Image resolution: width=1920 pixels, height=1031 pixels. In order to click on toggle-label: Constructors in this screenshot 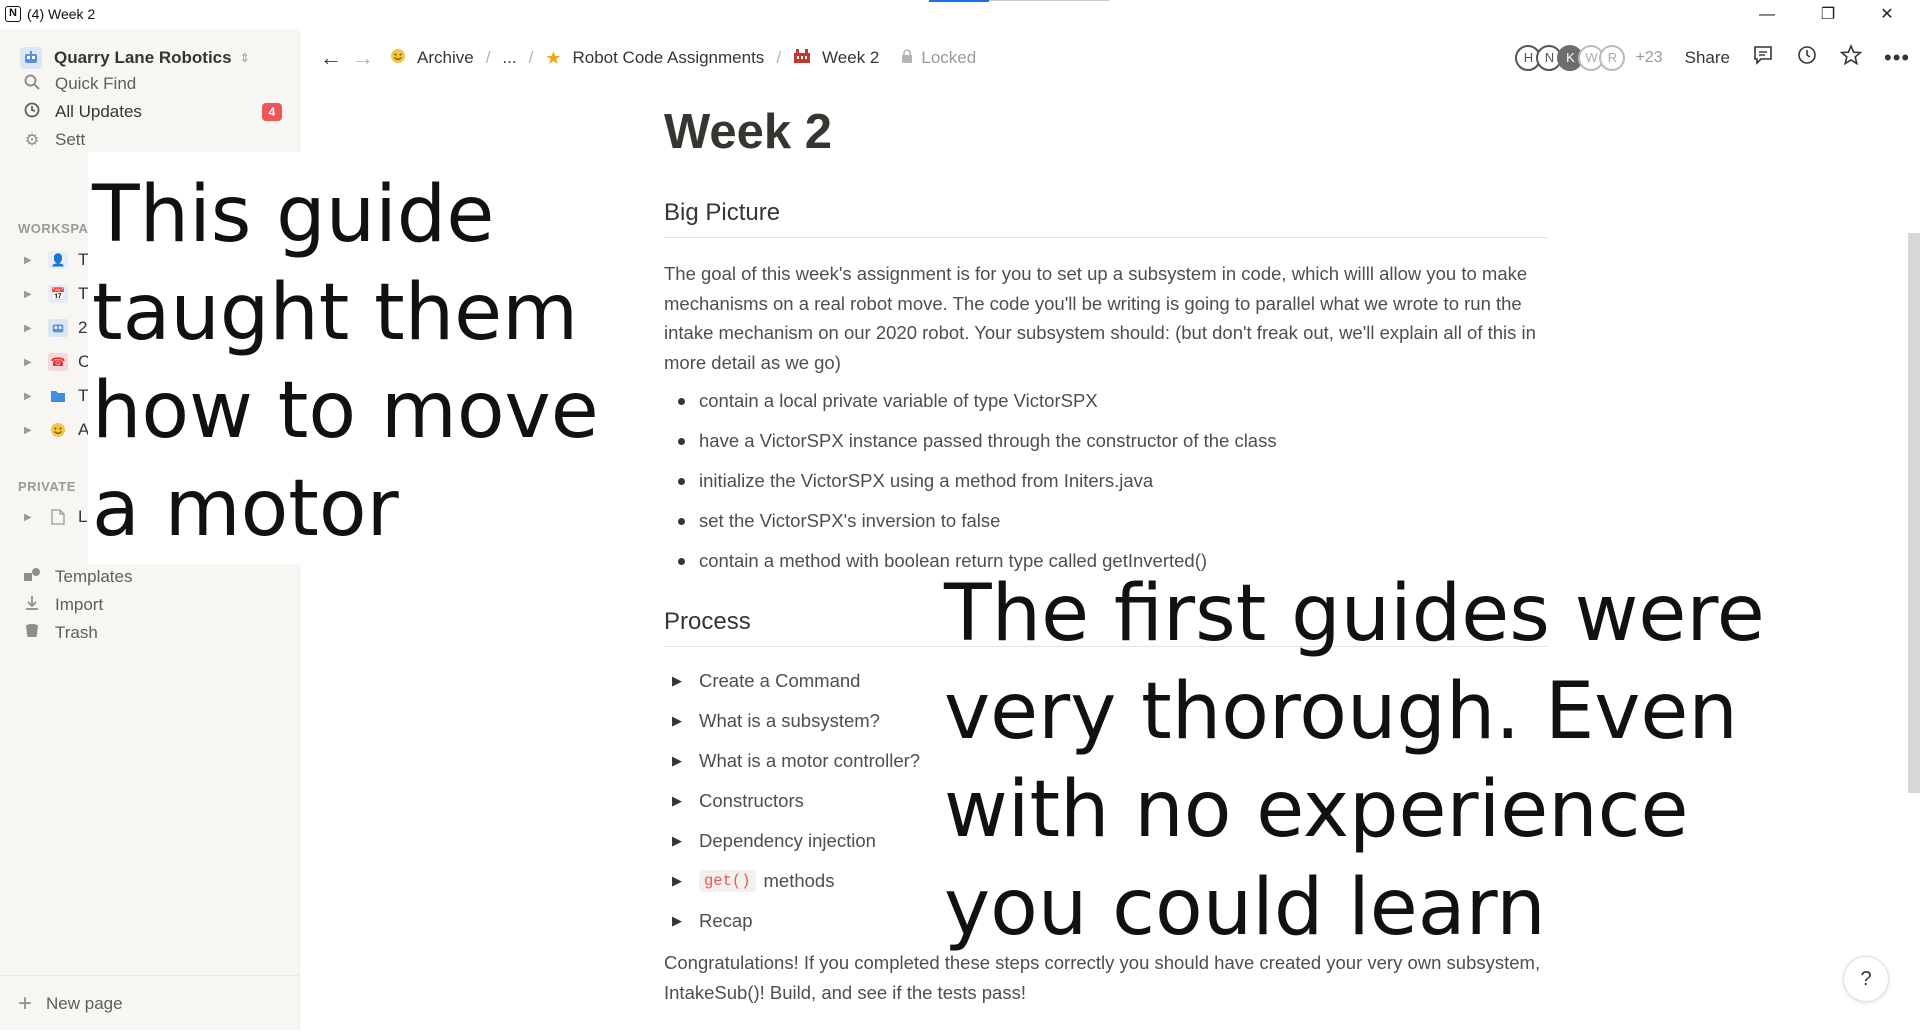, I will do `click(751, 800)`.